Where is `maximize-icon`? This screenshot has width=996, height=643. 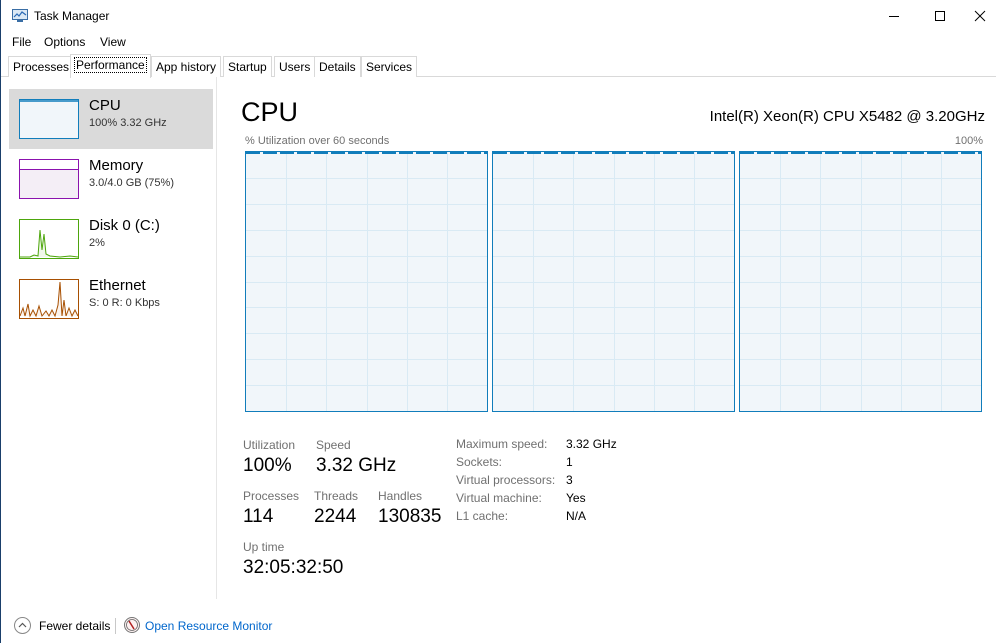
maximize-icon is located at coordinates (940, 16).